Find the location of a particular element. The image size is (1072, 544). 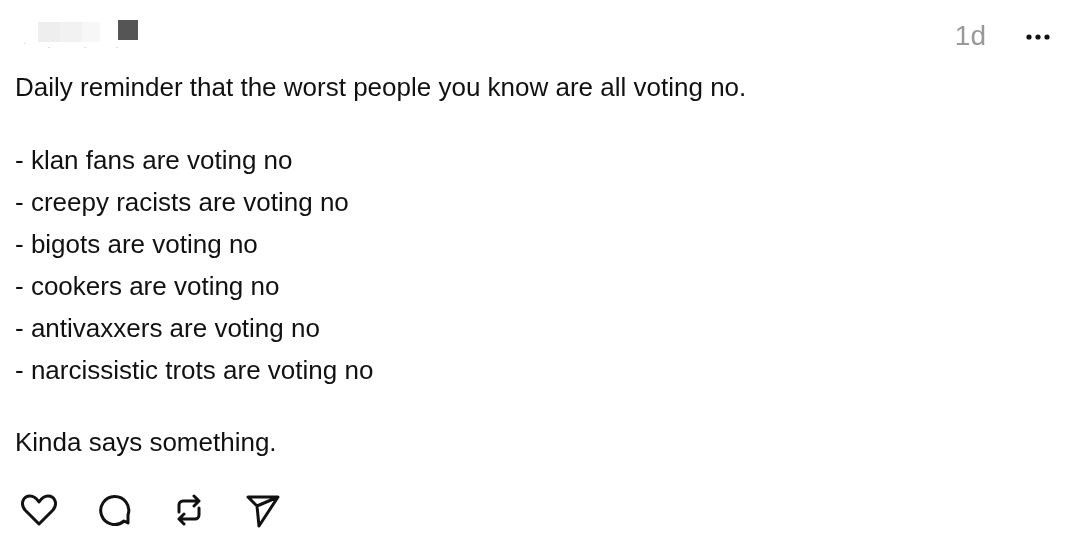

list-item: - narcissistic trots are voting no is located at coordinates (195, 370).